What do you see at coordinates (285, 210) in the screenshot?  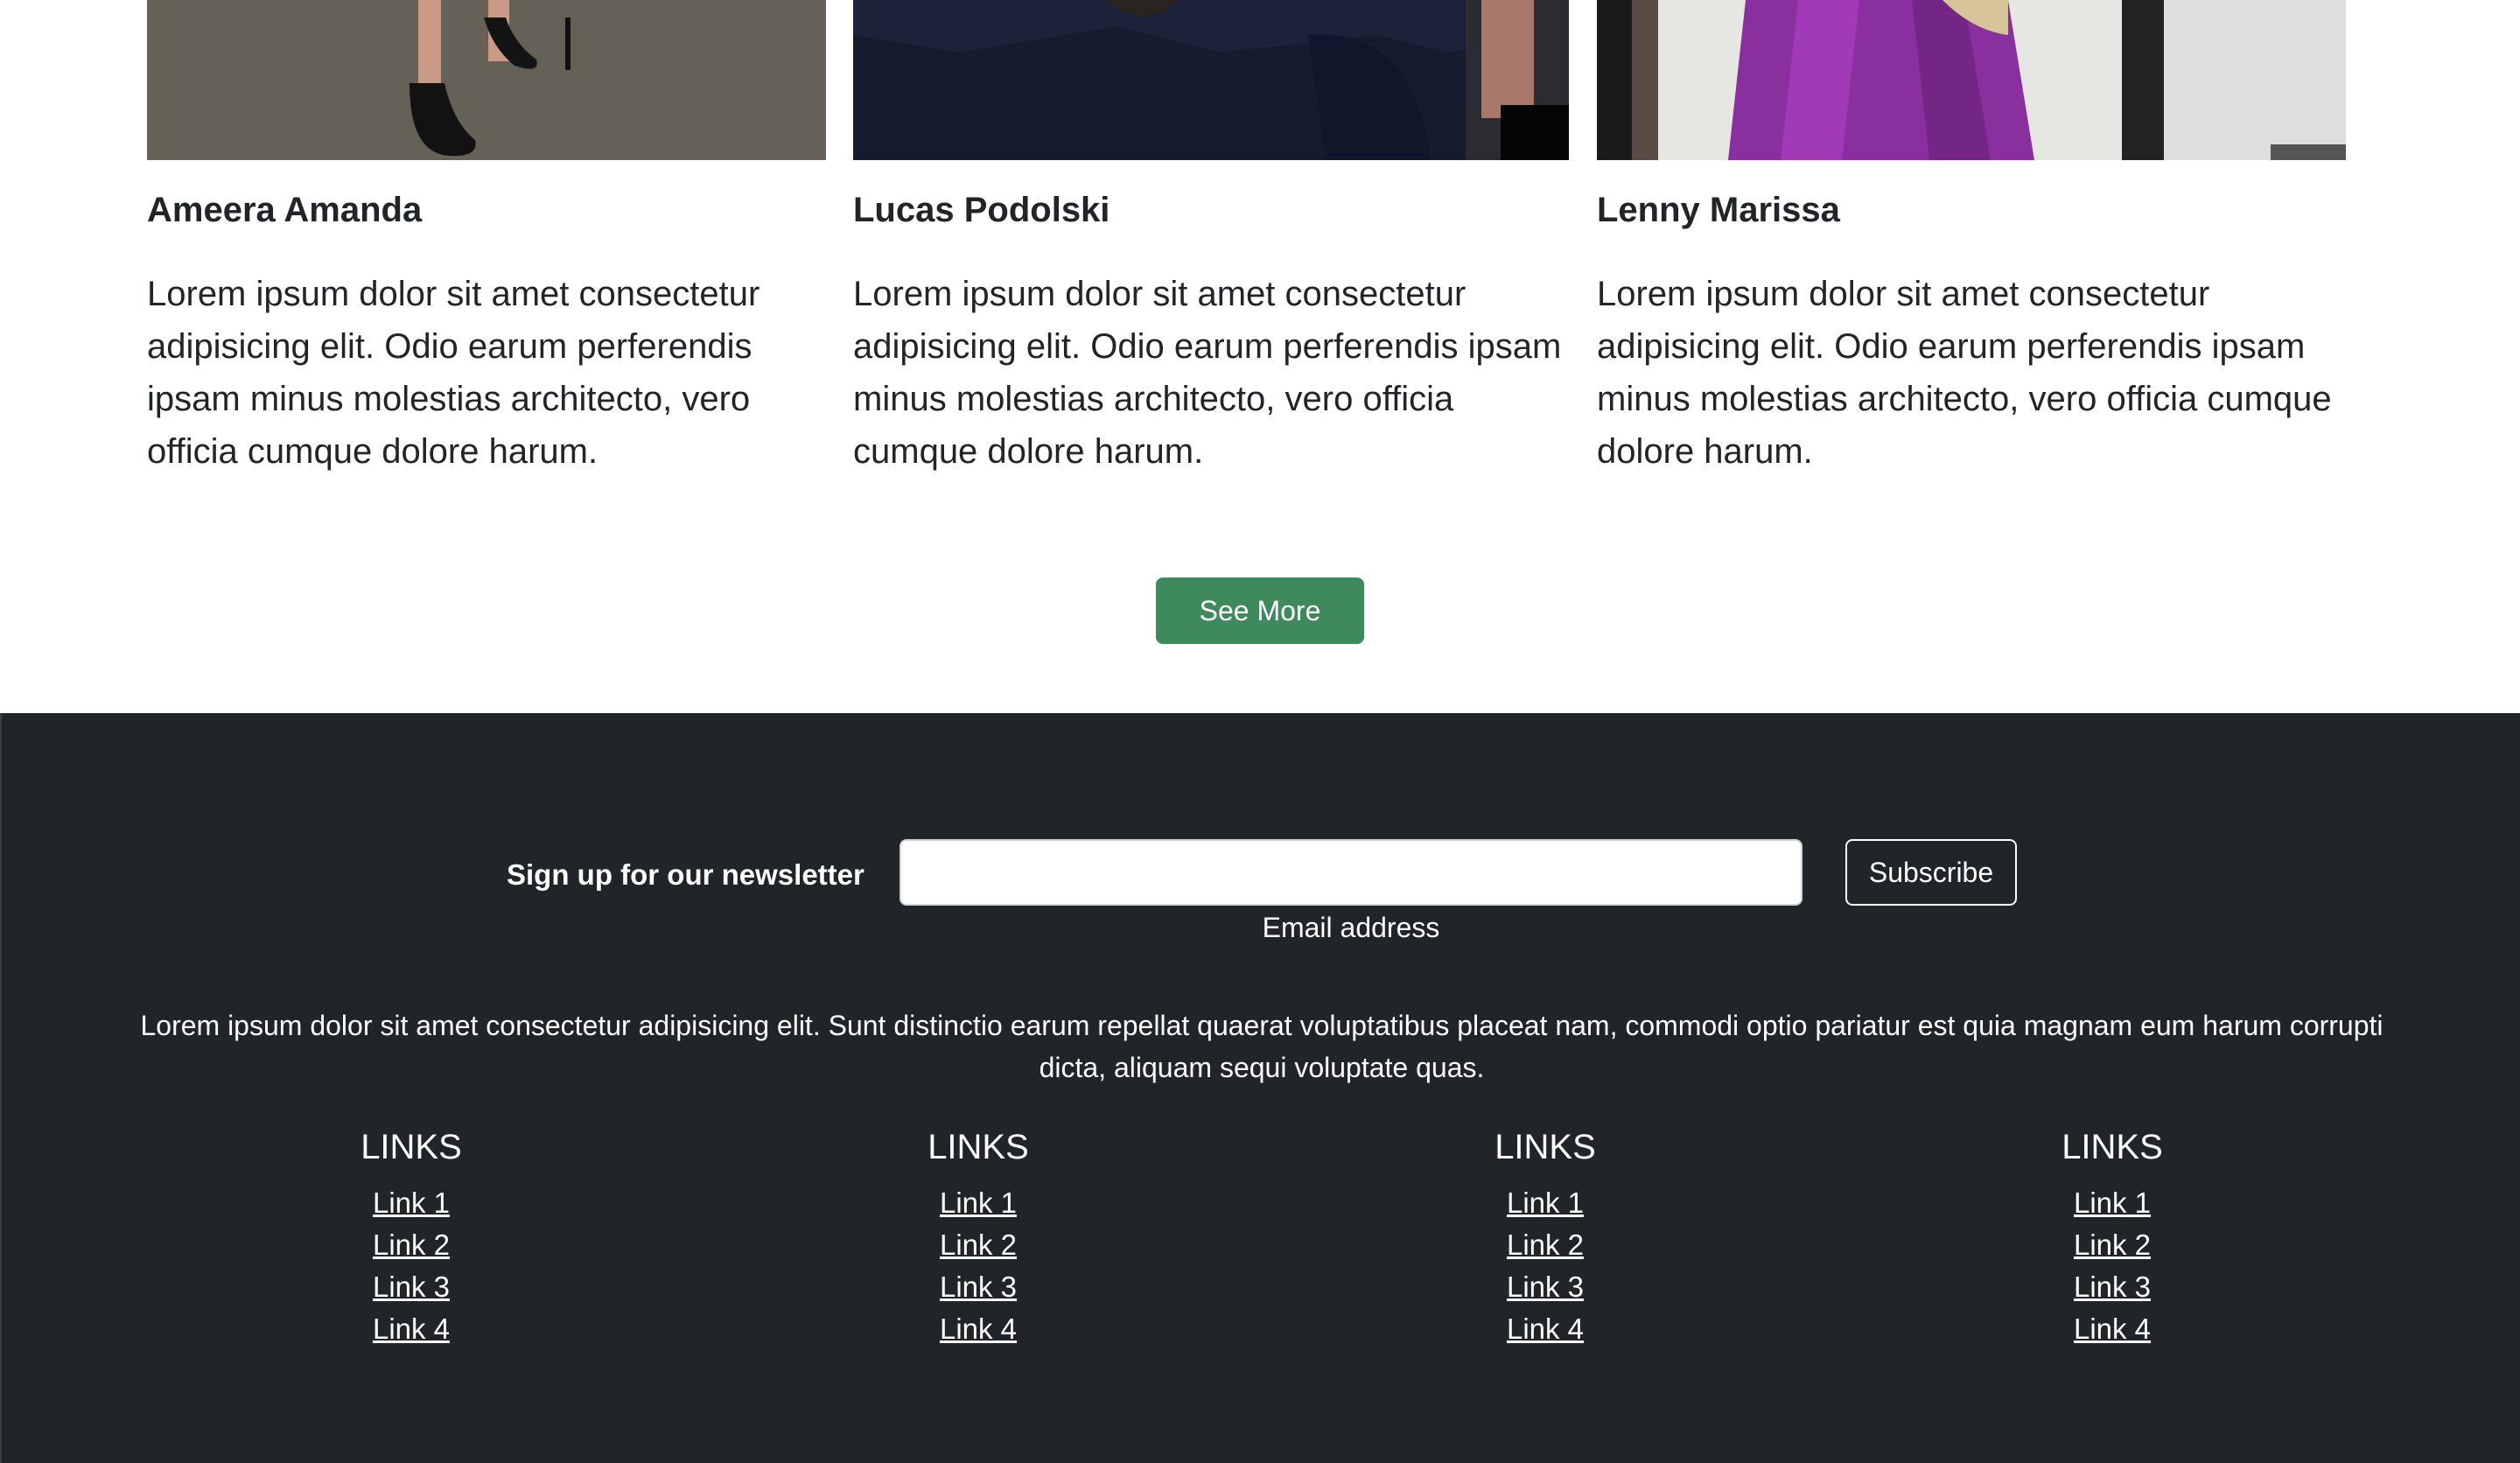 I see `team-member-name: Ameera Amanda` at bounding box center [285, 210].